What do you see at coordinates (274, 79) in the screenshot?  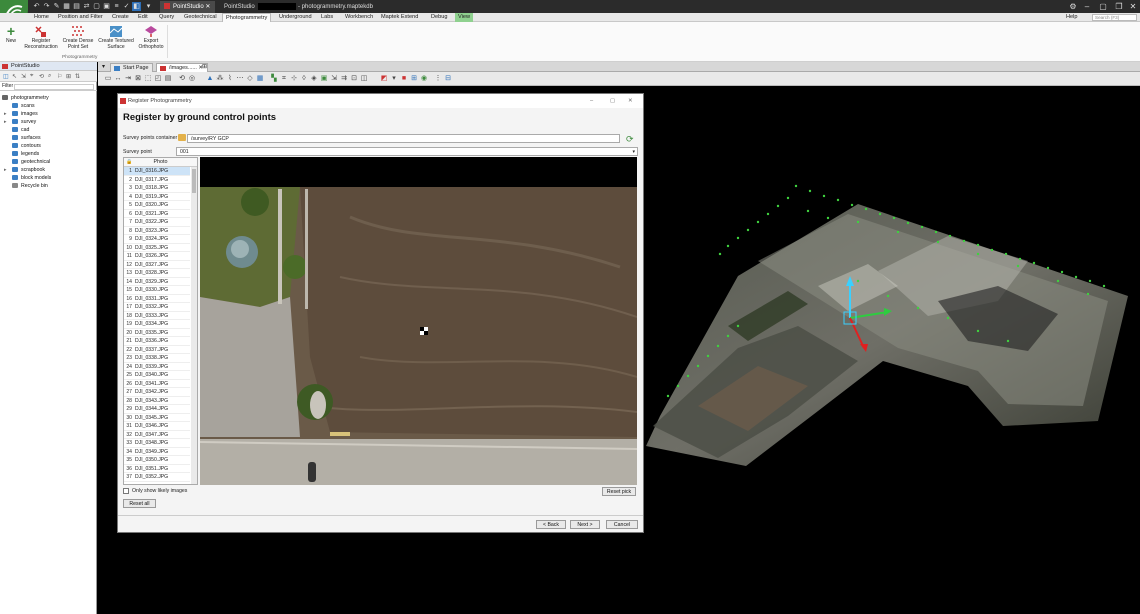 I see `toolbar-icon: ▚` at bounding box center [274, 79].